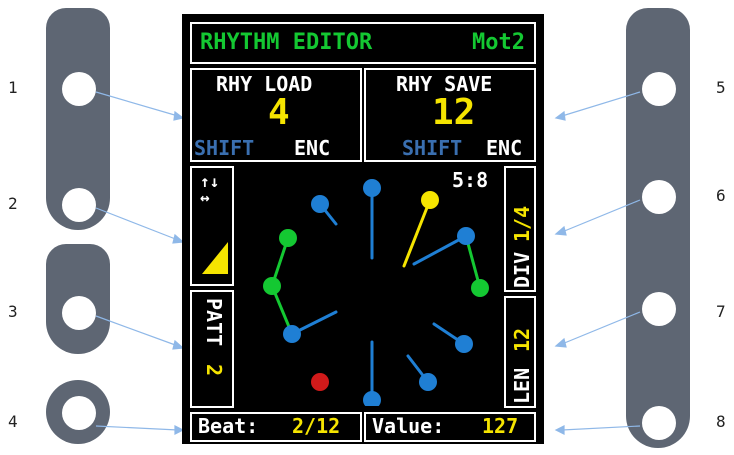  Describe the element at coordinates (214, 322) in the screenshot. I see `patt-label: PATT` at that location.